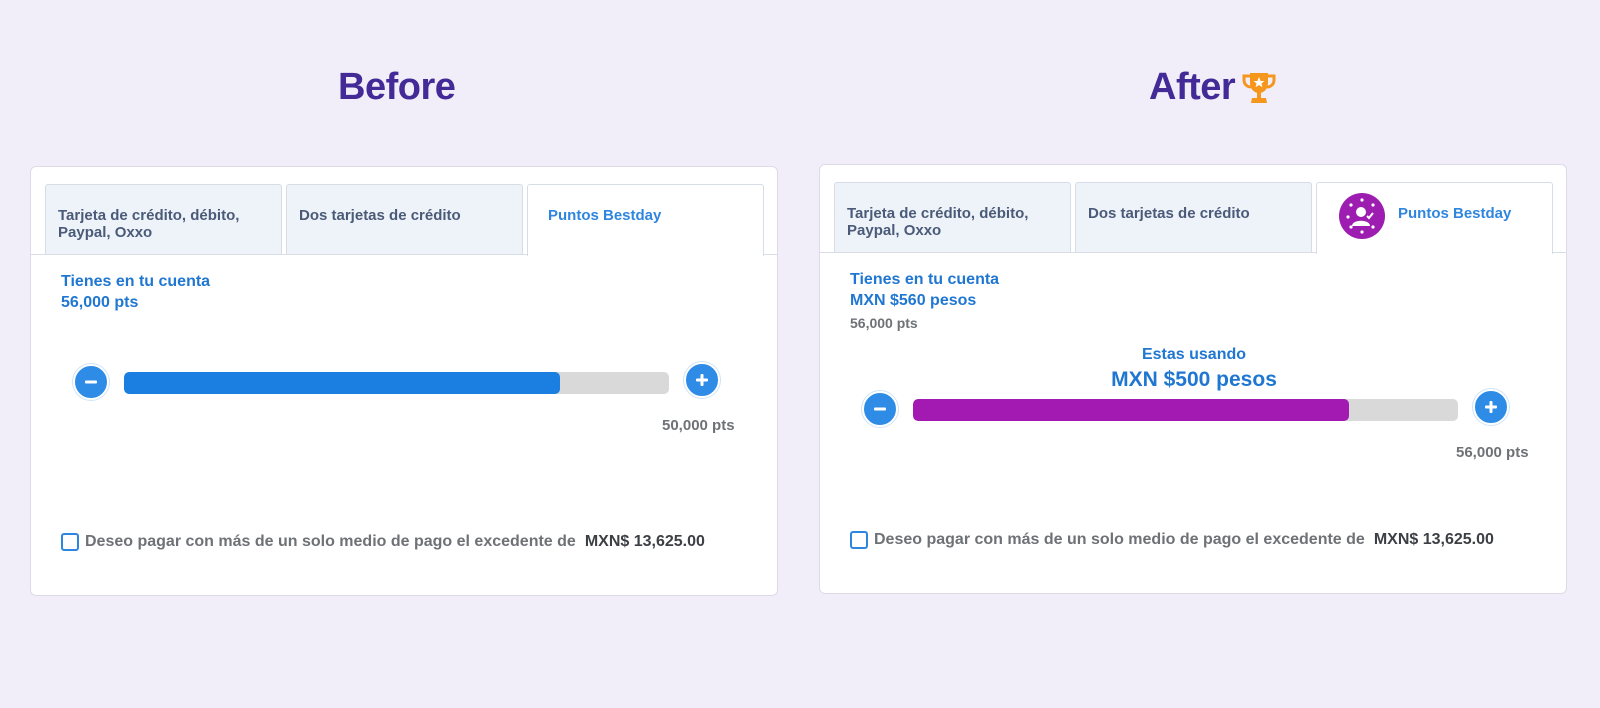 The image size is (1600, 708). I want to click on using-label: Estas usando, so click(1194, 354).